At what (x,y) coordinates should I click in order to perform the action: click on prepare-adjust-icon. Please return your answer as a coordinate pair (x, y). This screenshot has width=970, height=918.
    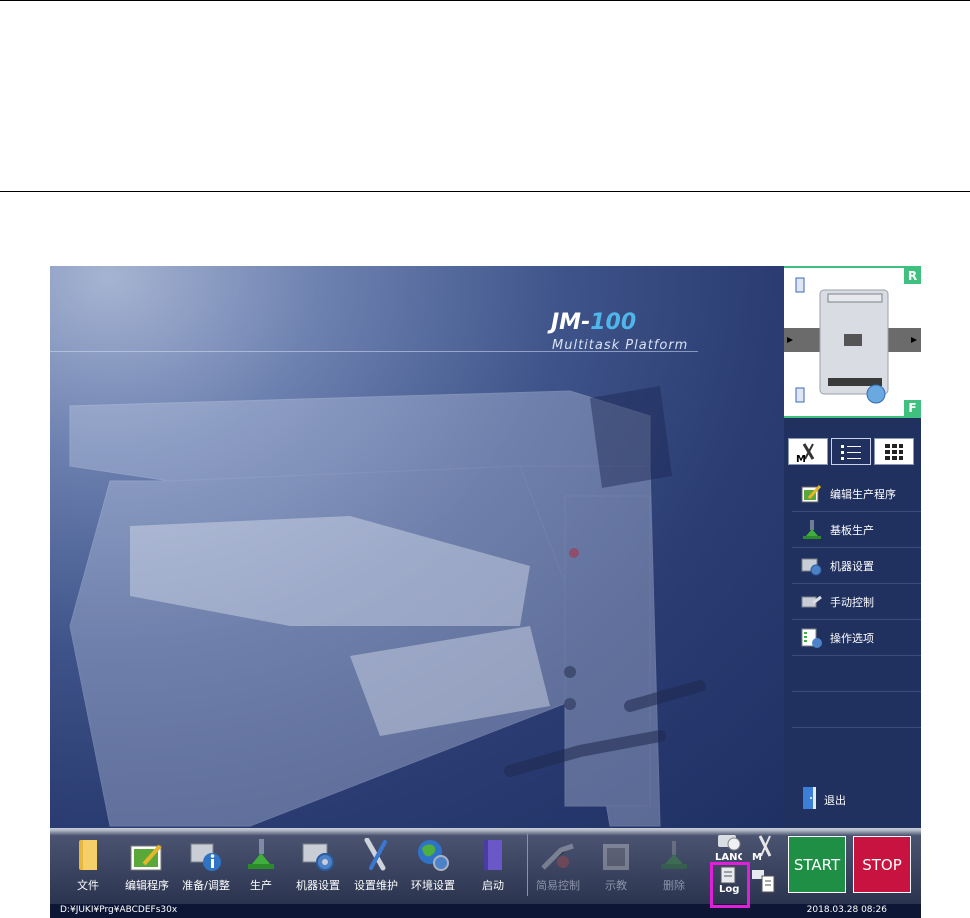
    Looking at the image, I should click on (206, 854).